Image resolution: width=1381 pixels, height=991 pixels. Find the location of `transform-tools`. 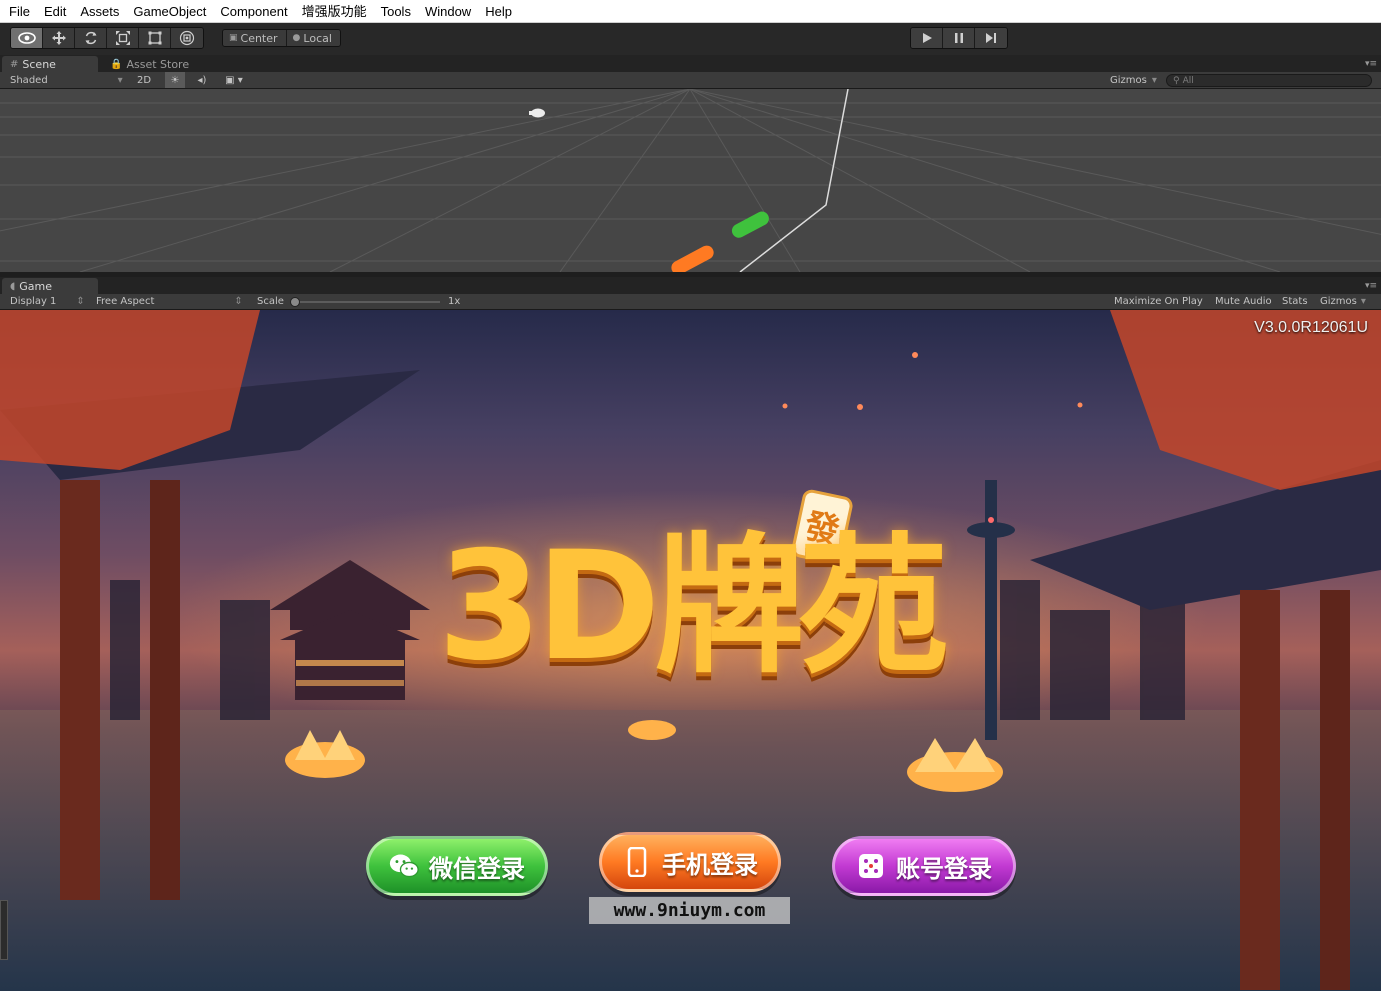

transform-tools is located at coordinates (107, 38).